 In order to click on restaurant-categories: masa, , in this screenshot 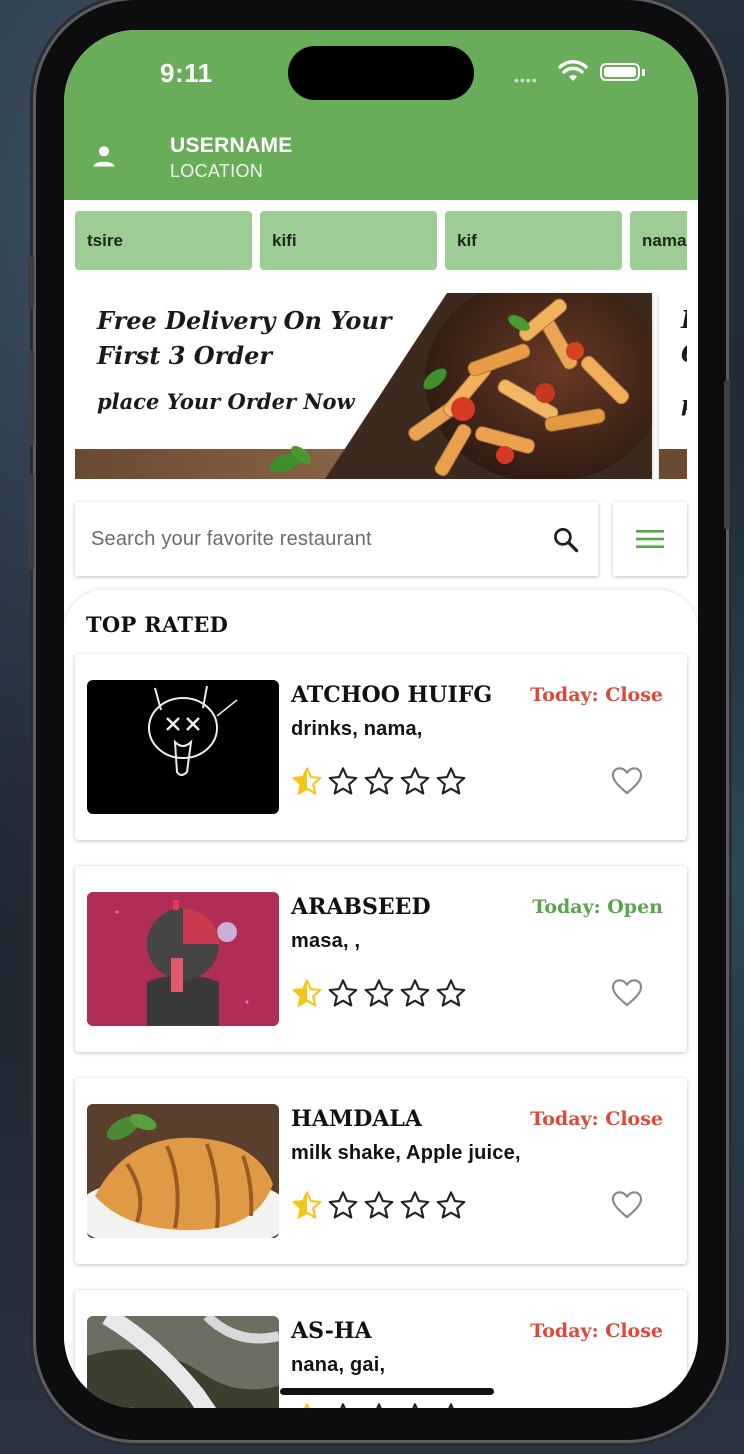, I will do `click(326, 941)`.